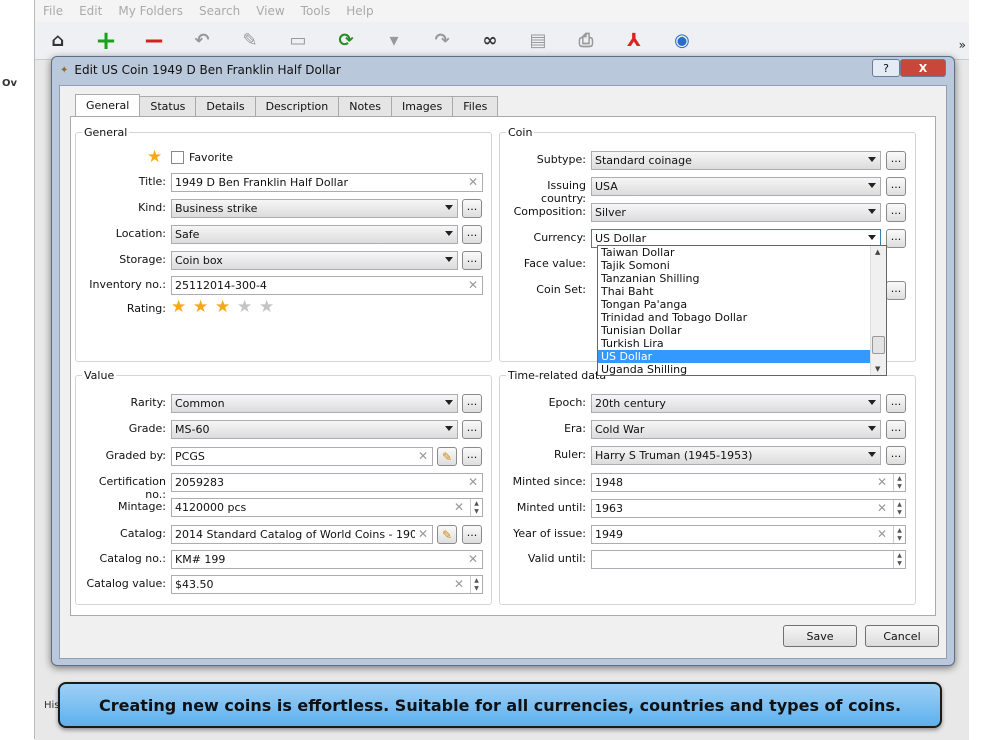 The height and width of the screenshot is (740, 1000). Describe the element at coordinates (154, 41) in the screenshot. I see `remove-icon: −` at that location.